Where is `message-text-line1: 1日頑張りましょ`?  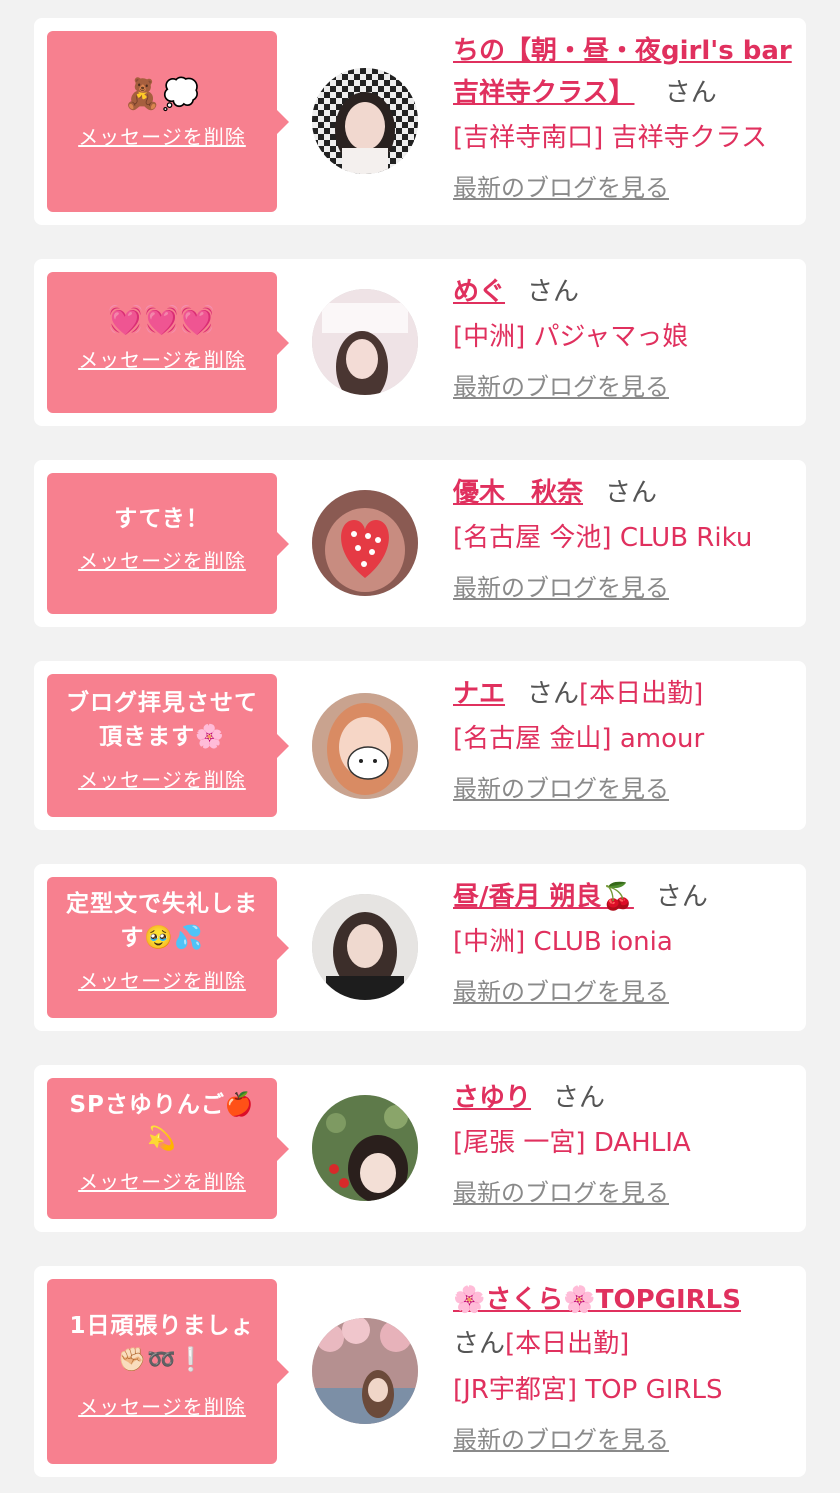 message-text-line1: 1日頑張りましょ is located at coordinates (162, 1326).